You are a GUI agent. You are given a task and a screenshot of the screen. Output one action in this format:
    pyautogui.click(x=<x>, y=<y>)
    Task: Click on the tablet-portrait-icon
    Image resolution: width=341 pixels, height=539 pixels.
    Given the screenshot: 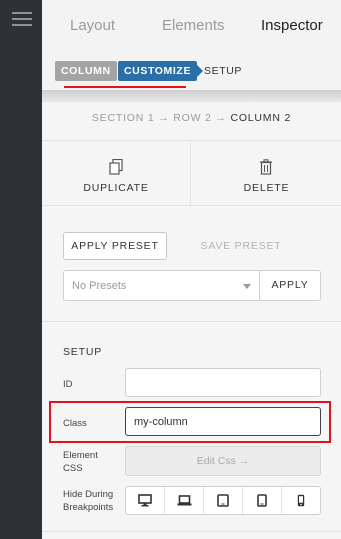 What is the action you would take?
    pyautogui.click(x=262, y=500)
    